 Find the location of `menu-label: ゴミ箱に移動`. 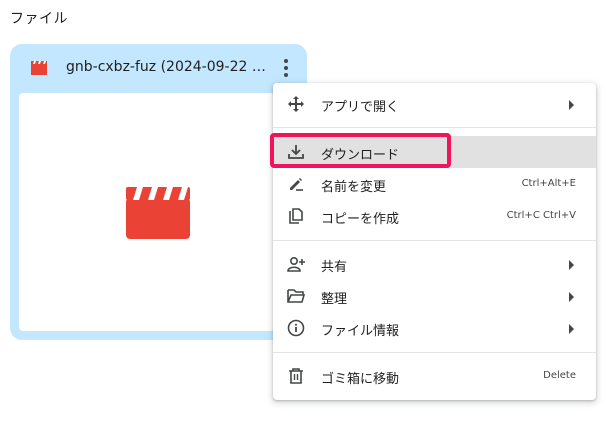

menu-label: ゴミ箱に移動 is located at coordinates (360, 379).